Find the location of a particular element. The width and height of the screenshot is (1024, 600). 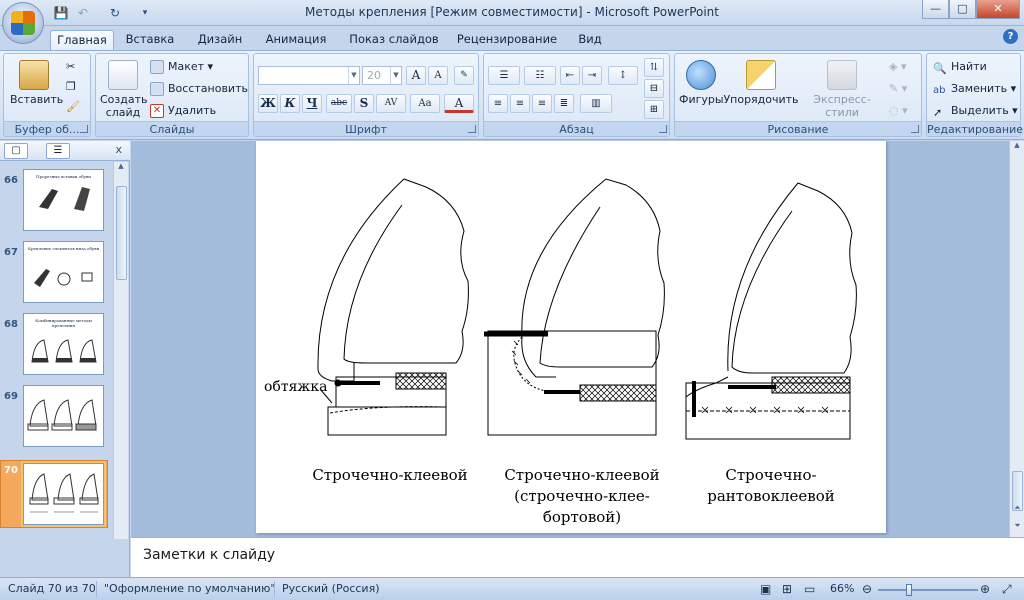

font-name-combo: ▼ is located at coordinates (309, 75).